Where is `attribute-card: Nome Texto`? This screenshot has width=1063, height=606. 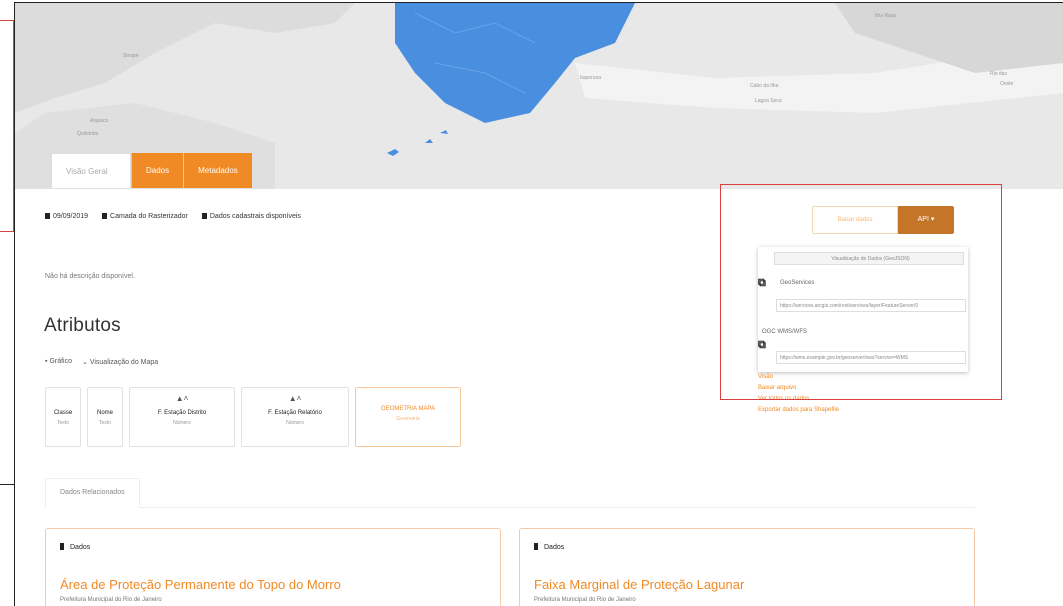 attribute-card: Nome Texto is located at coordinates (105, 417).